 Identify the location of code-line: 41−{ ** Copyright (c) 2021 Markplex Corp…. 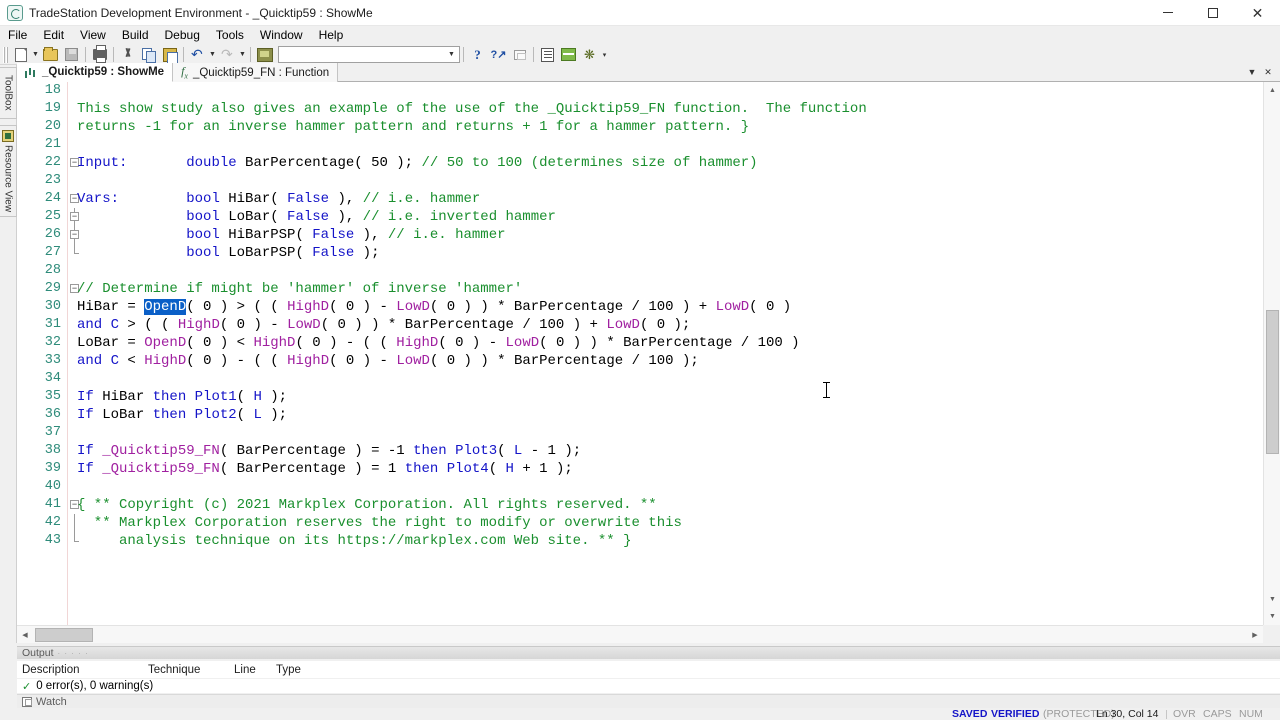
(640, 505).